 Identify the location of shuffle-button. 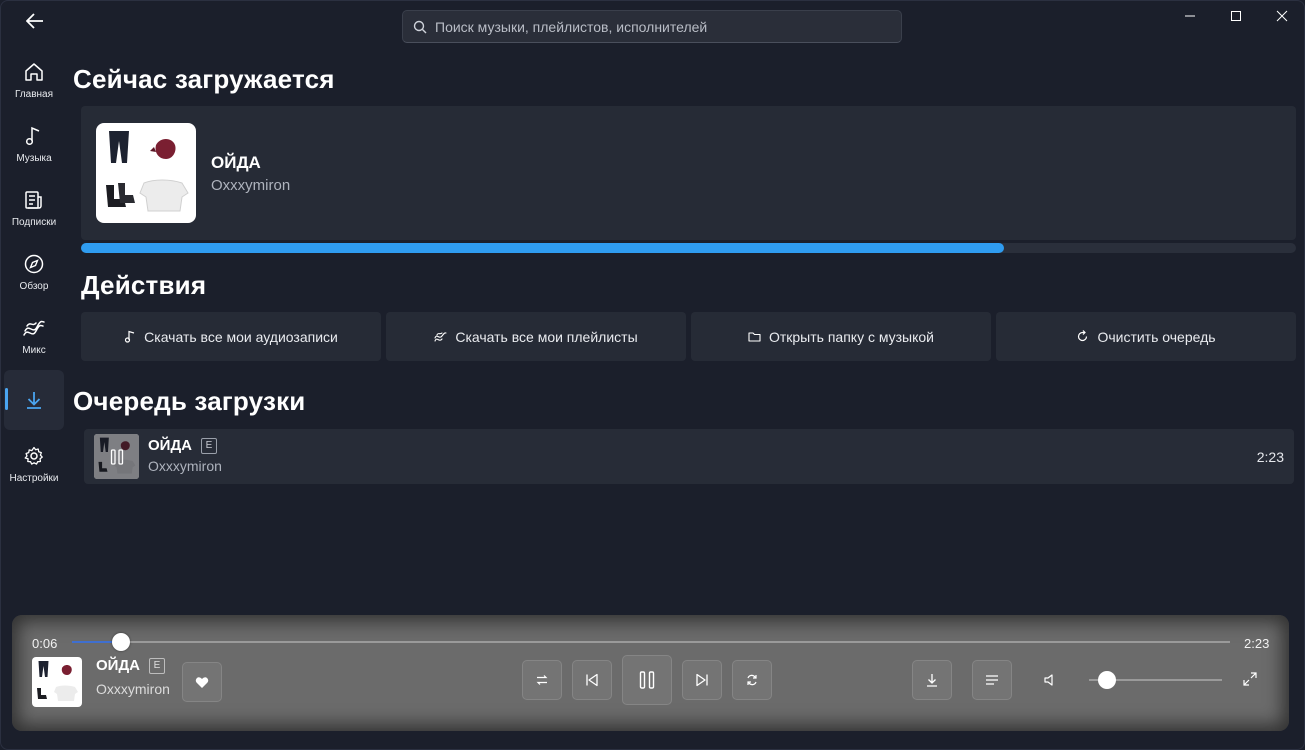
(542, 680).